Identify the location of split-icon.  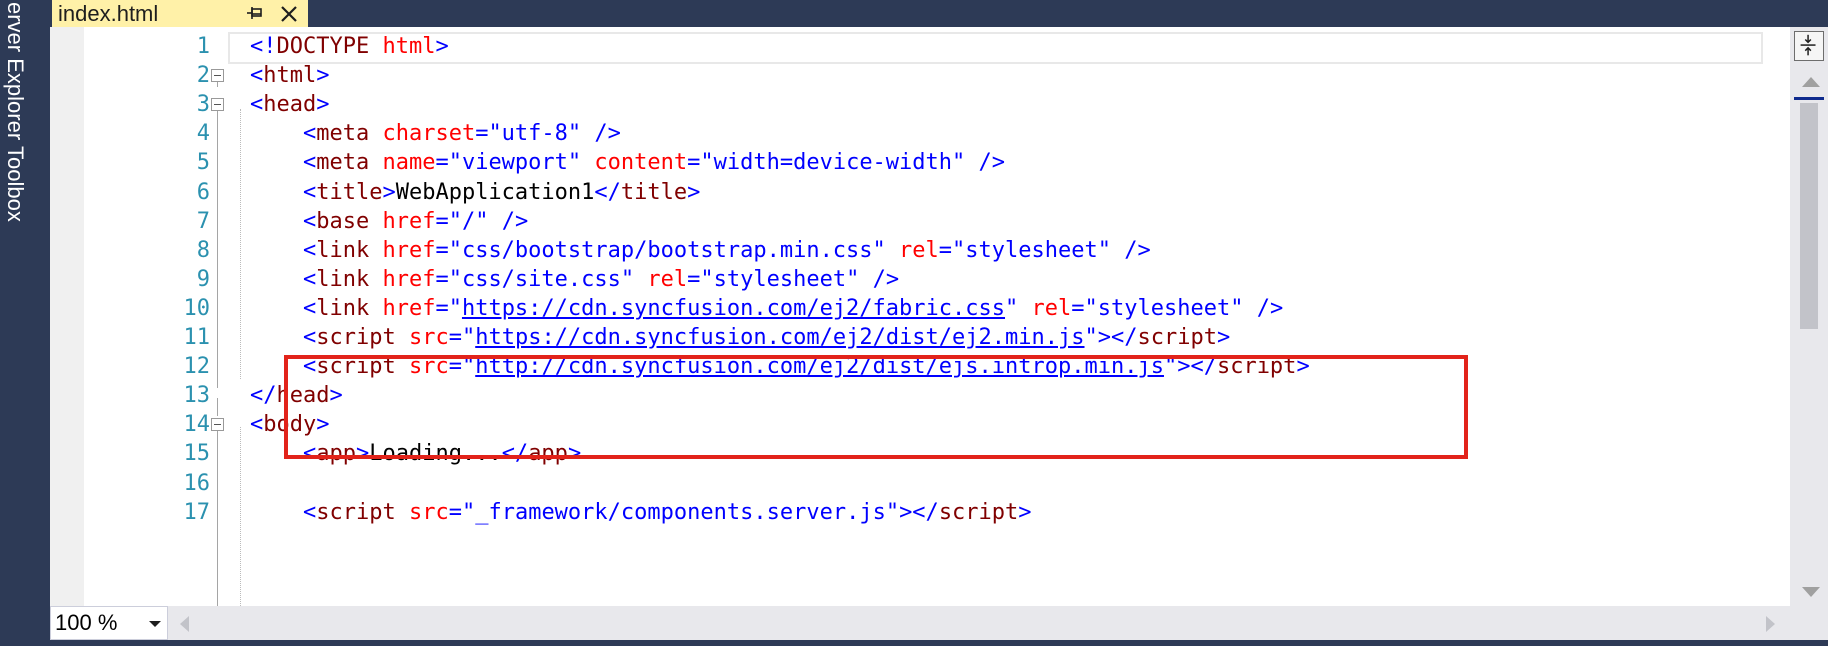
(1808, 45).